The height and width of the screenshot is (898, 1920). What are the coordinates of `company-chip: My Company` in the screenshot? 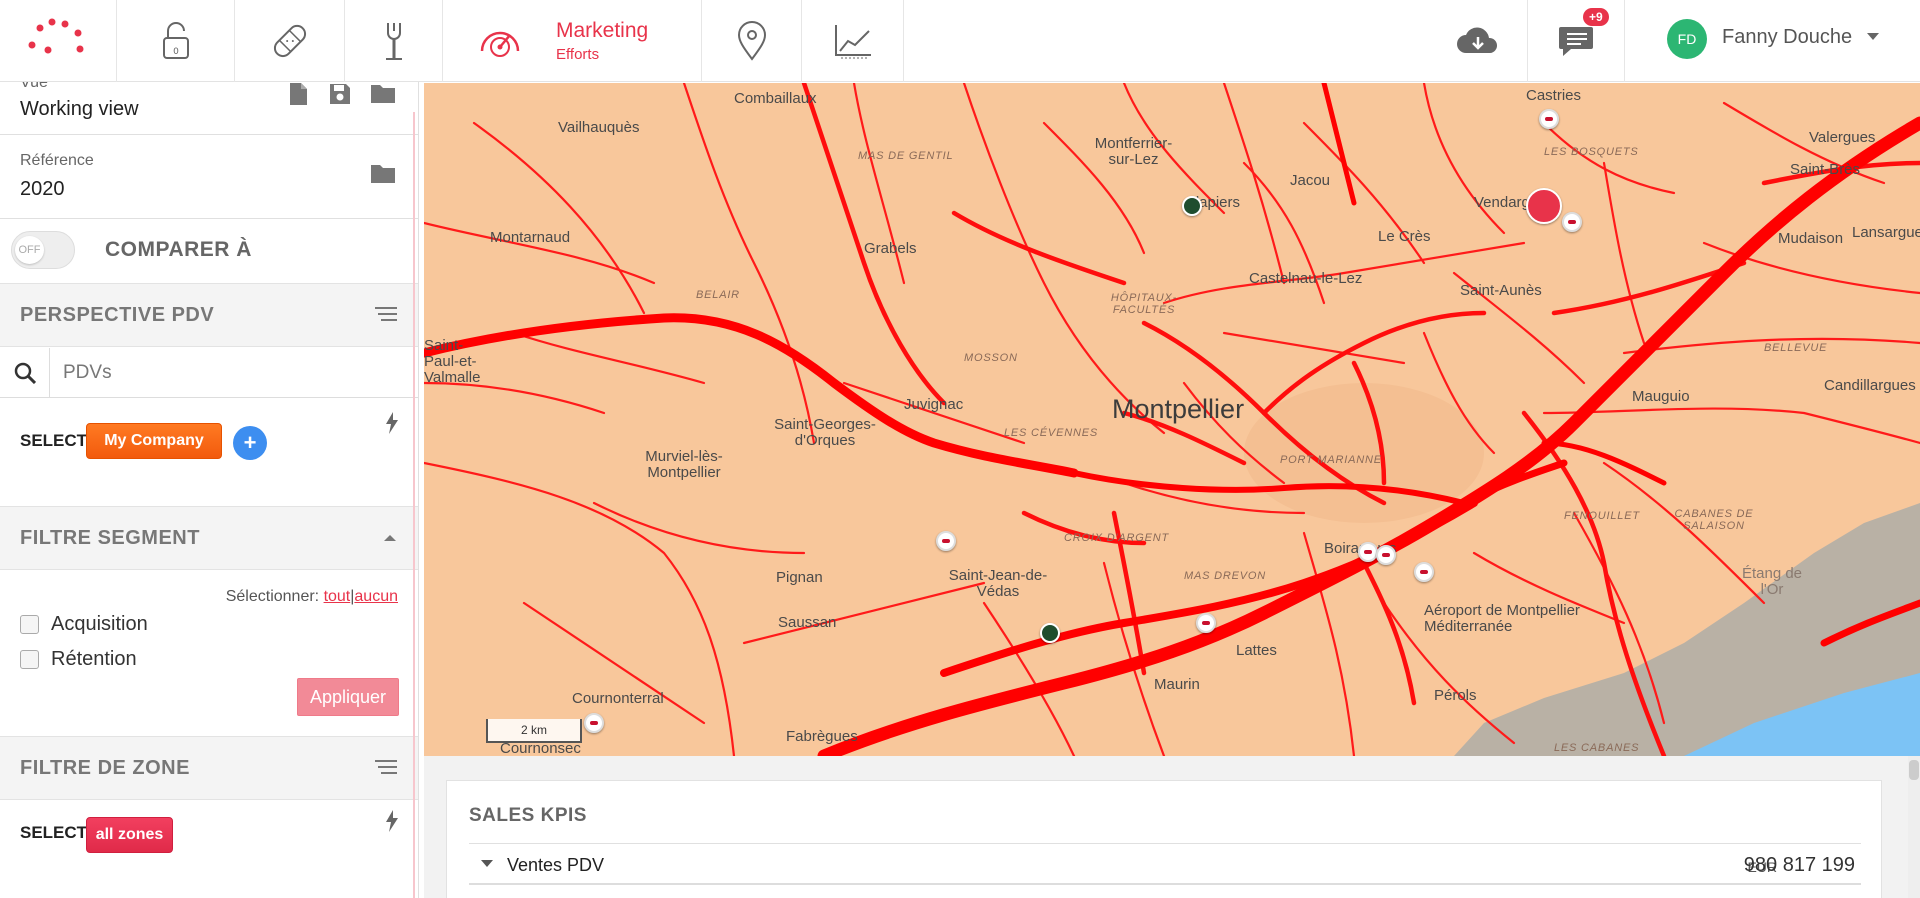 It's located at (154, 441).